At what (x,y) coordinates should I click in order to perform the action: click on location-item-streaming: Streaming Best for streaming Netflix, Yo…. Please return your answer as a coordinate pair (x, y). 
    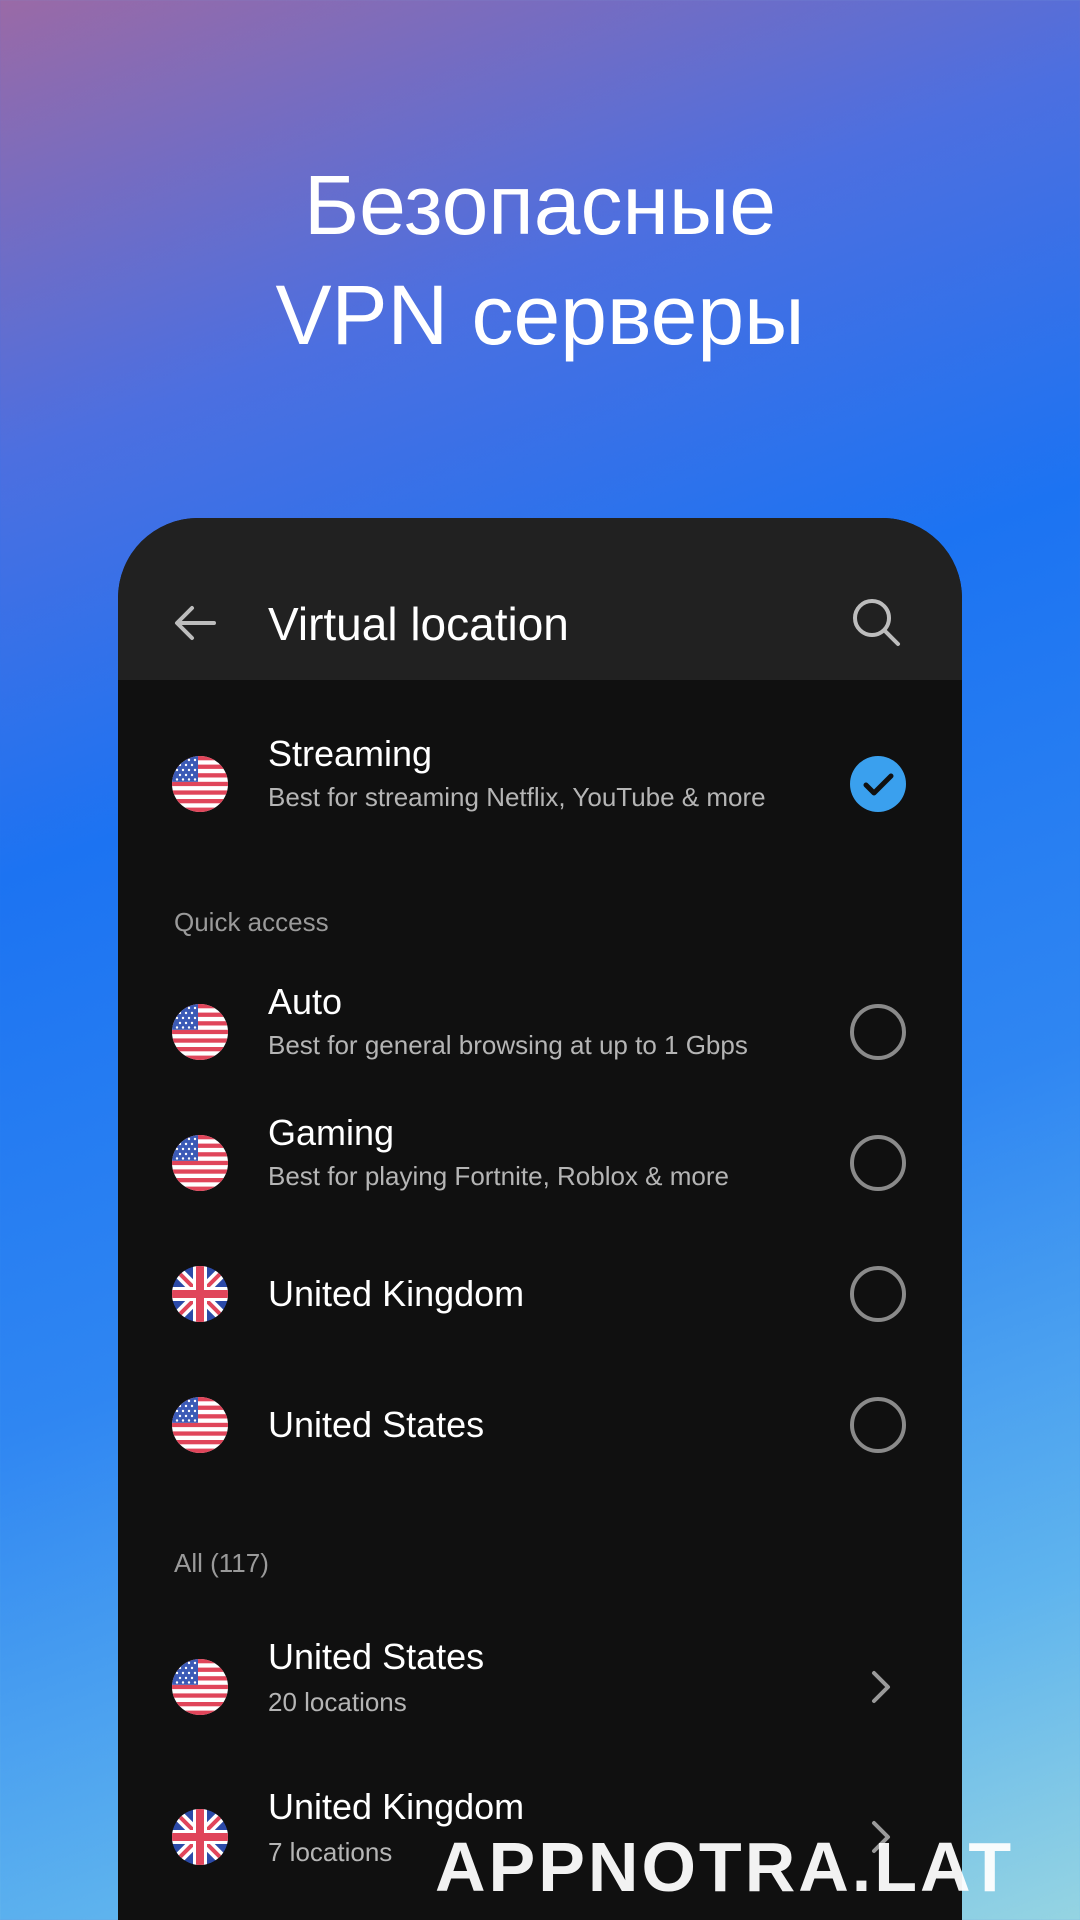
    Looking at the image, I should click on (540, 784).